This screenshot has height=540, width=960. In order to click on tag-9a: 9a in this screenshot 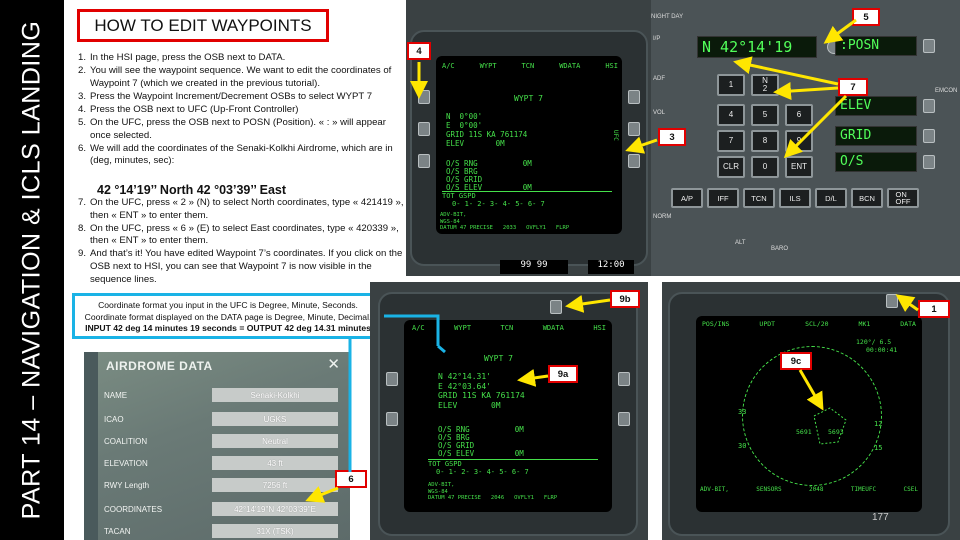, I will do `click(563, 374)`.